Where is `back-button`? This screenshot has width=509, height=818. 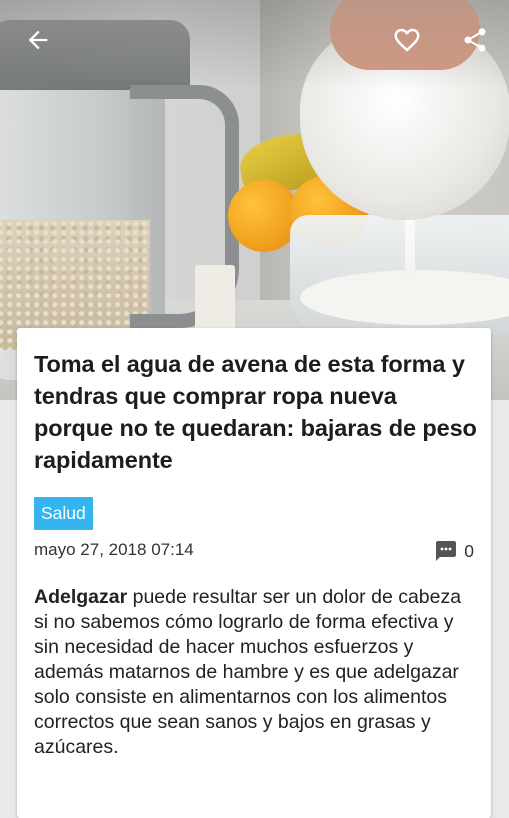 back-button is located at coordinates (38, 40).